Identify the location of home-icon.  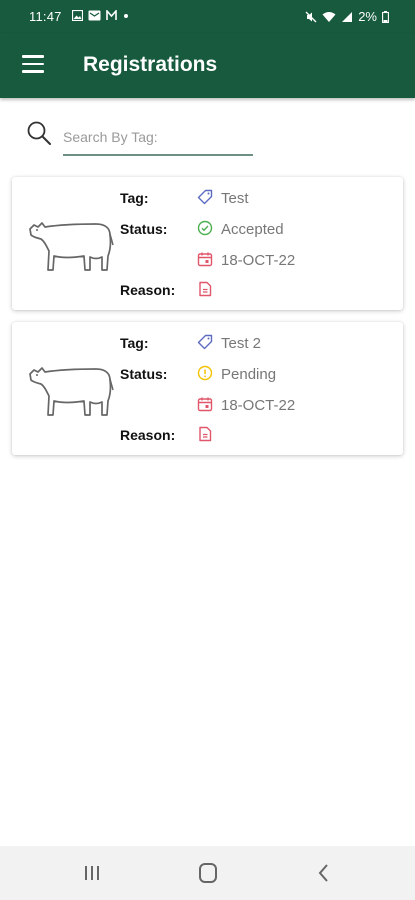
(208, 873).